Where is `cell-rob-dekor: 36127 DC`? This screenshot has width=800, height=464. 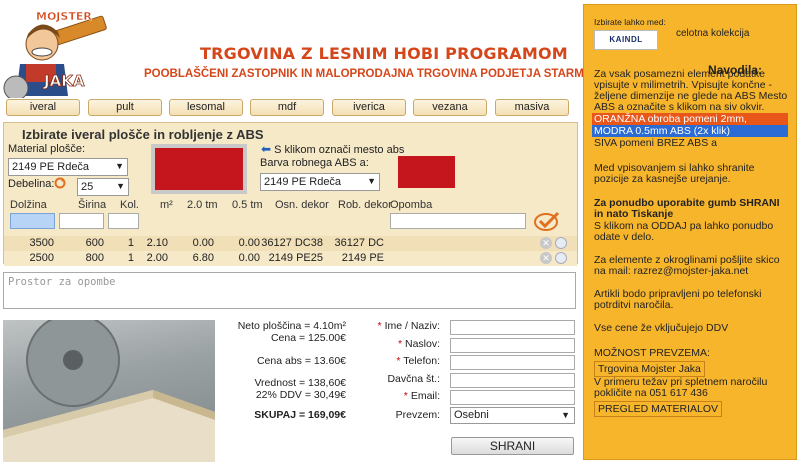
cell-rob-dekor: 36127 DC is located at coordinates (359, 243).